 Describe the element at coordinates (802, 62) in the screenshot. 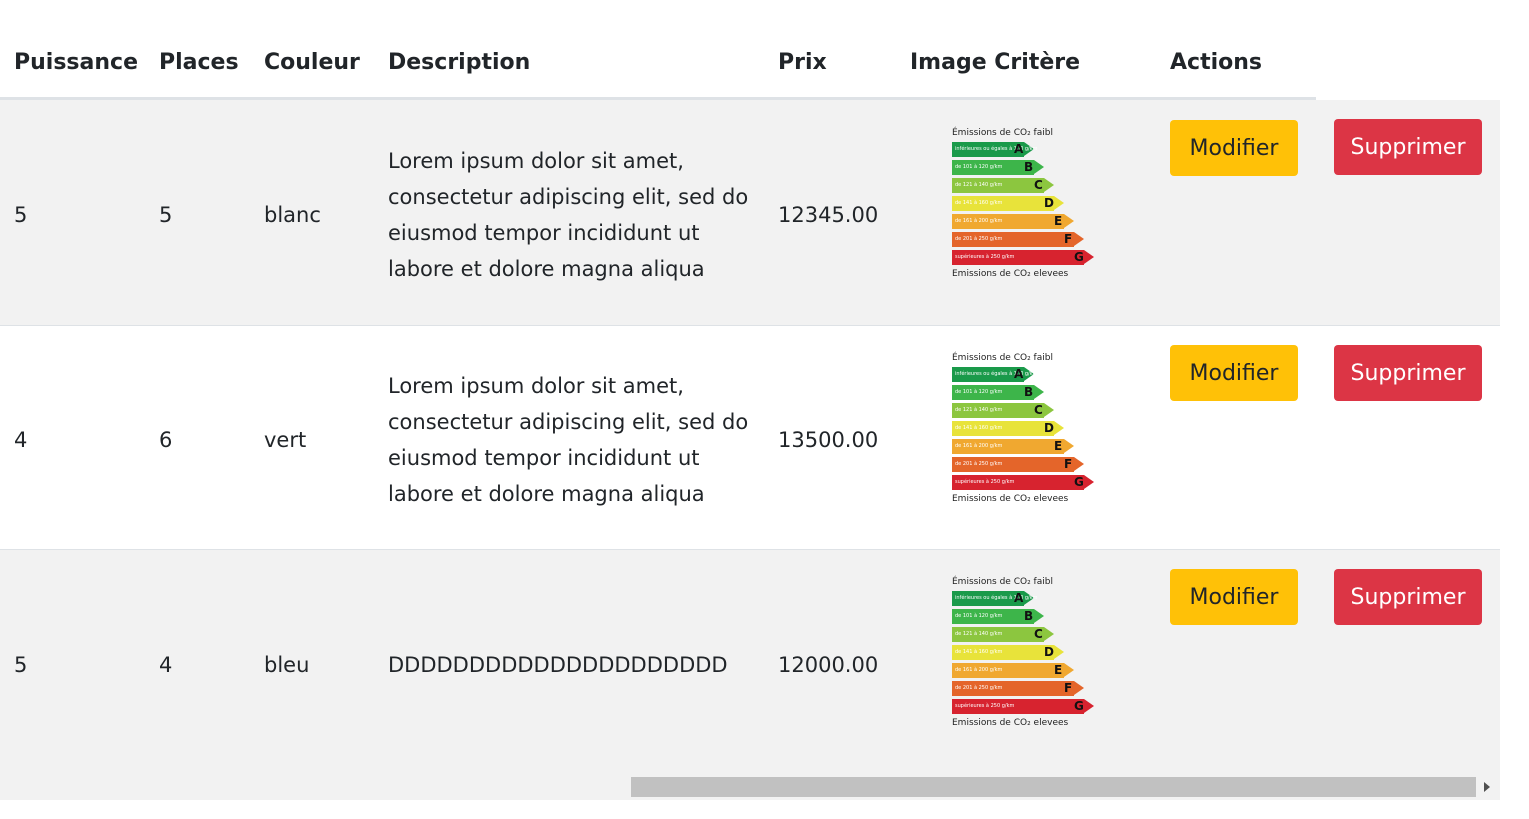

I see `header-prix: Prix` at that location.